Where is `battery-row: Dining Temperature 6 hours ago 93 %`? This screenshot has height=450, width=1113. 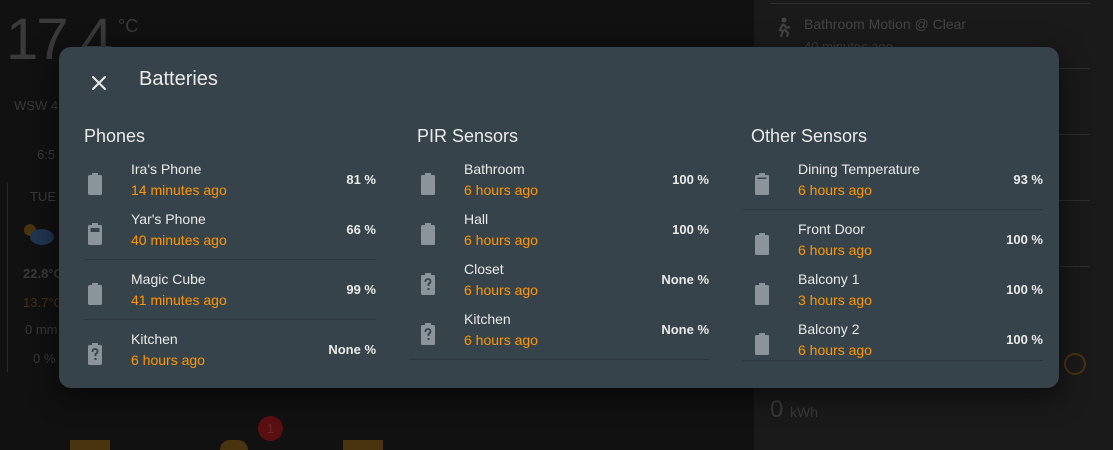 battery-row: Dining Temperature 6 hours ago 93 % is located at coordinates (897, 184).